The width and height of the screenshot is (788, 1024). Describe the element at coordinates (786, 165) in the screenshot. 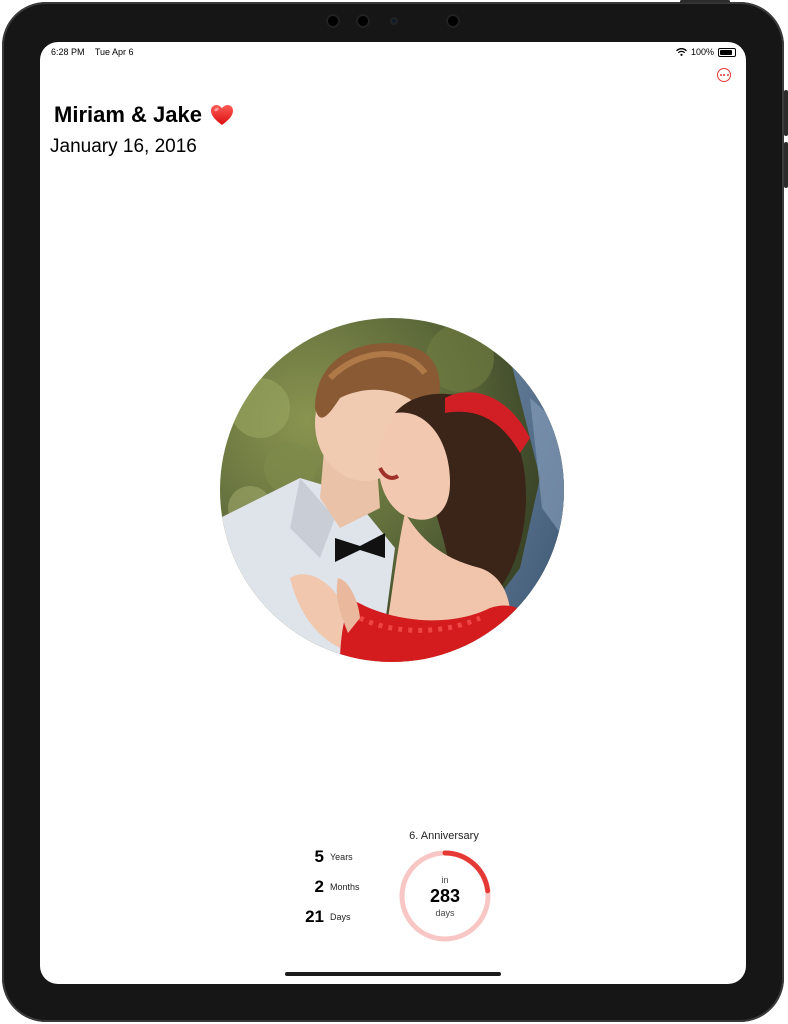

I see `volume-down-button` at that location.